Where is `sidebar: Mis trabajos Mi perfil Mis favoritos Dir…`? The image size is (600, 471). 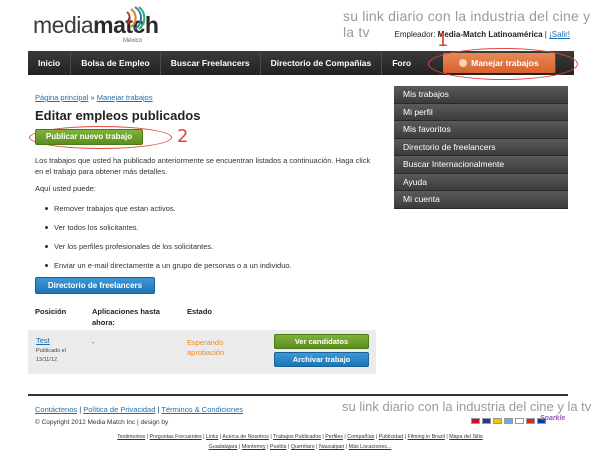
sidebar: Mis trabajos Mi perfil Mis favoritos Dir… is located at coordinates (481, 147).